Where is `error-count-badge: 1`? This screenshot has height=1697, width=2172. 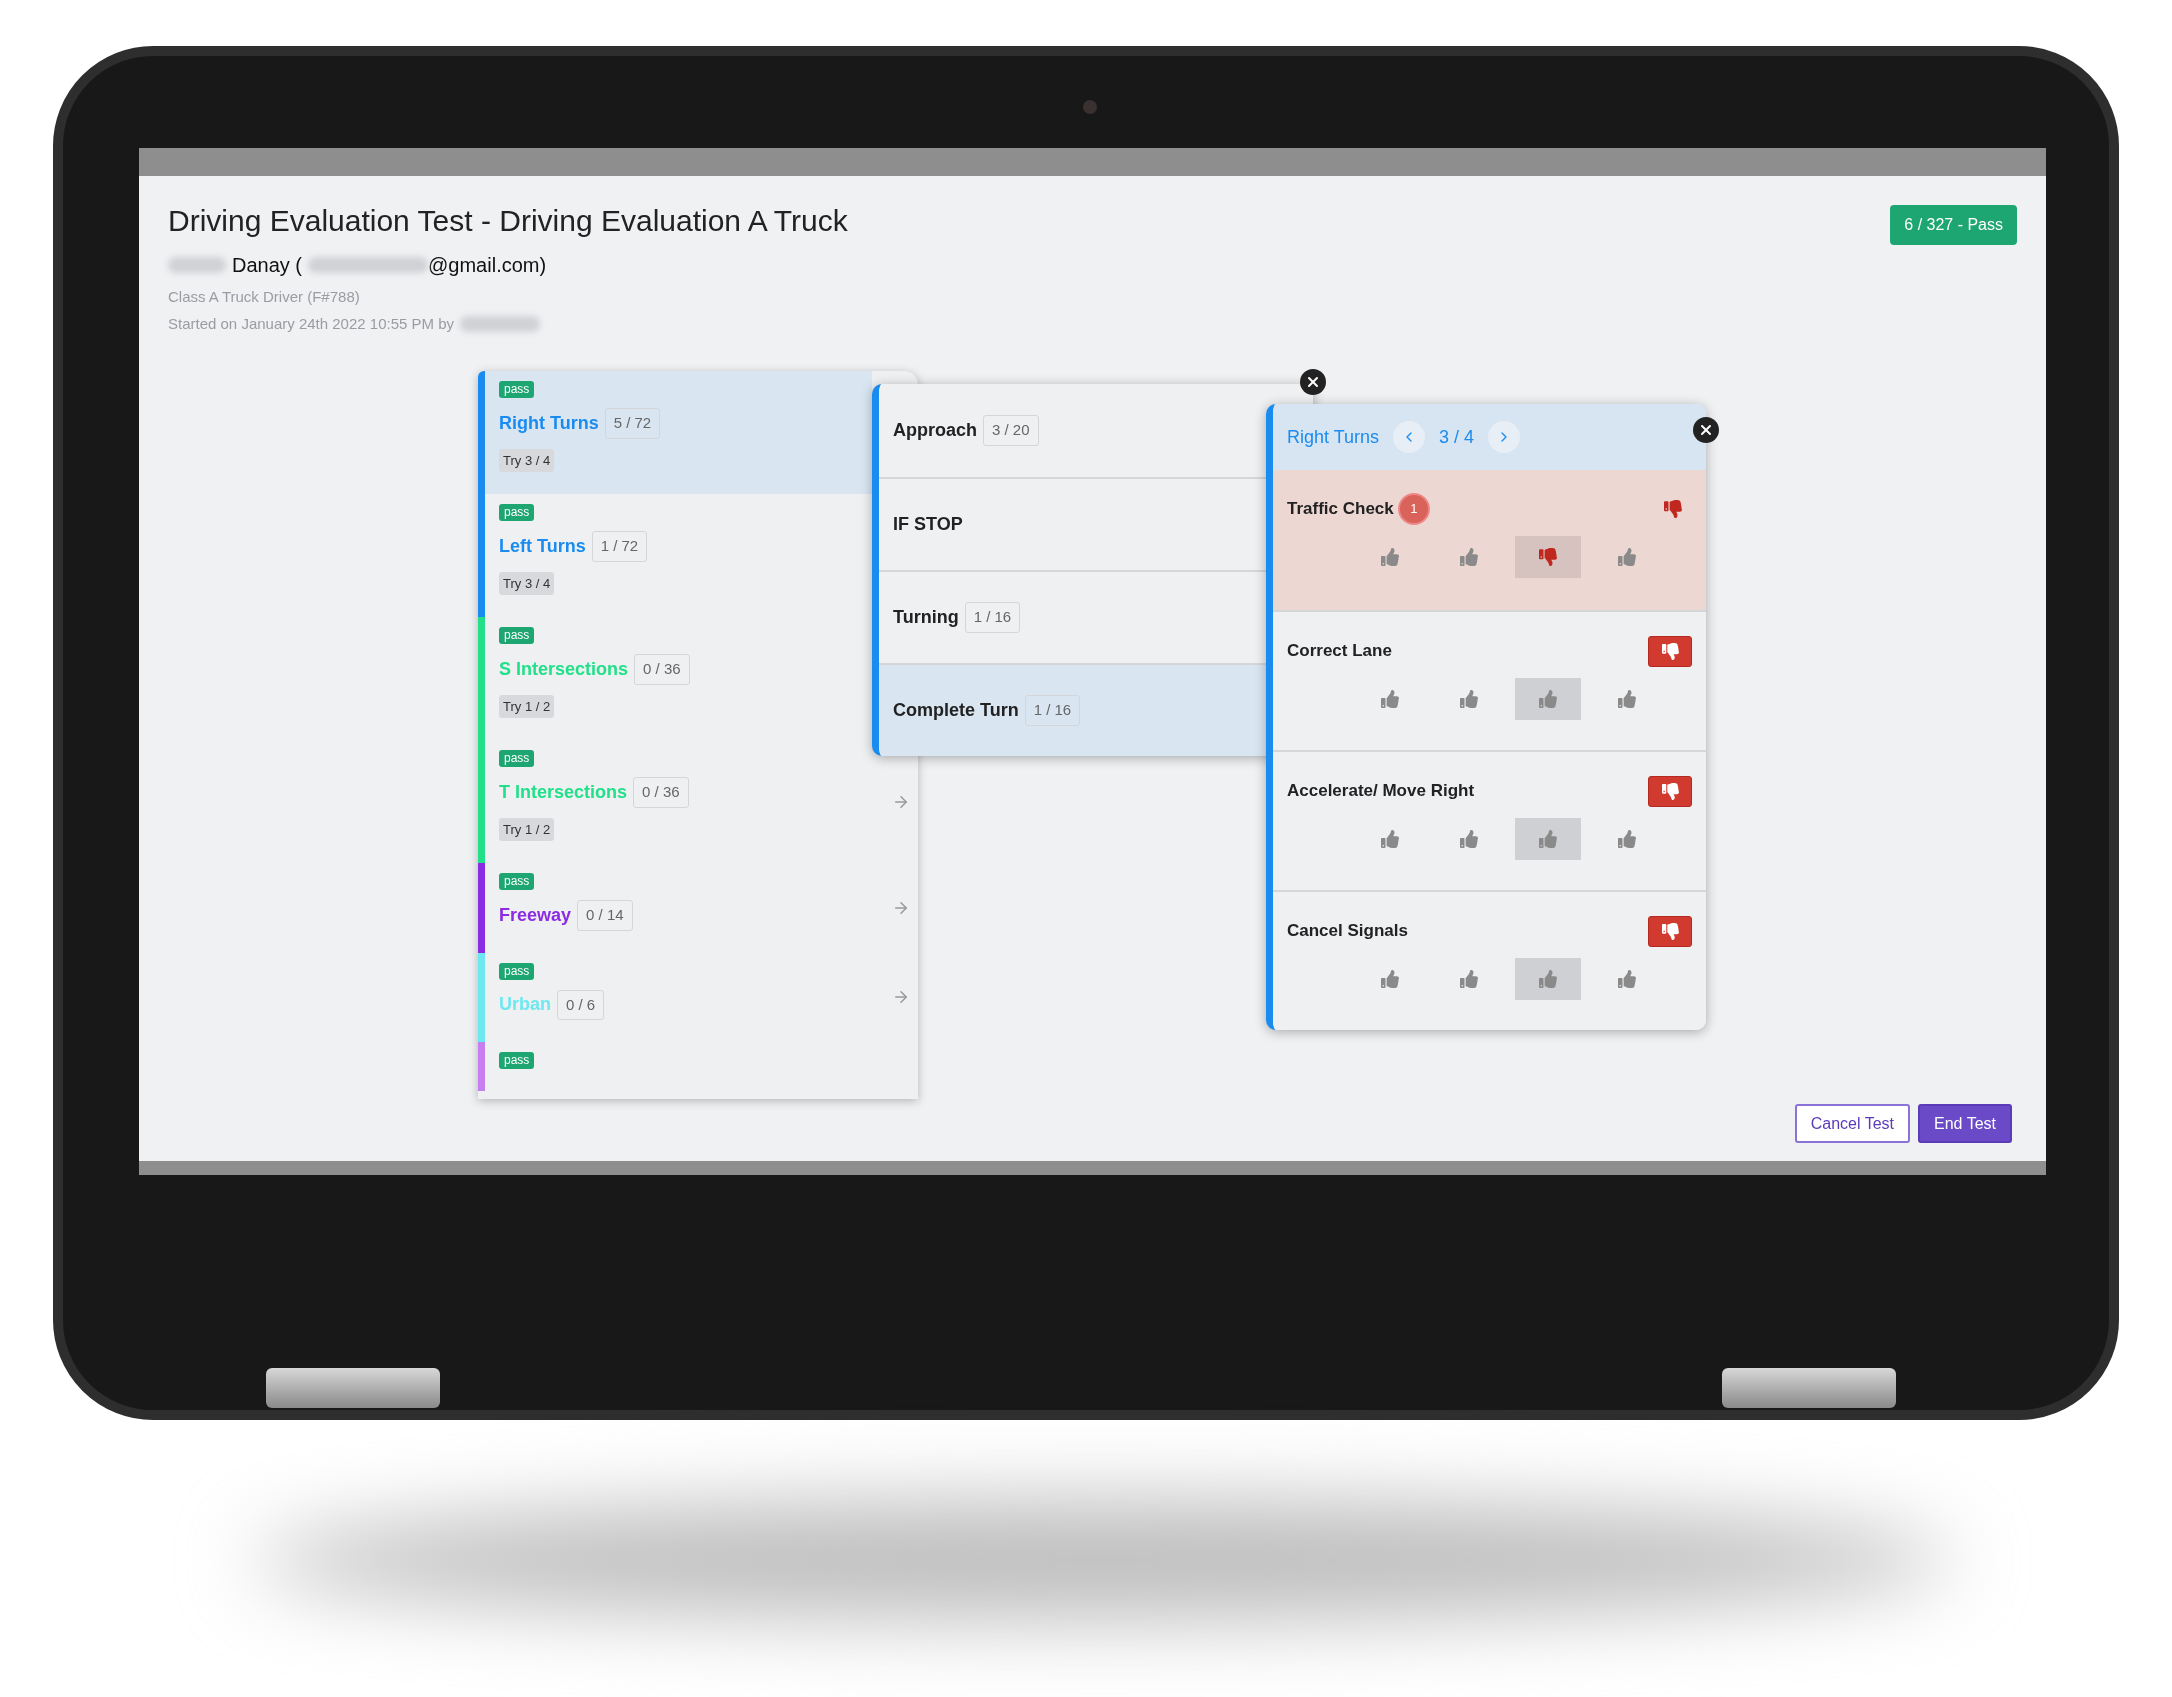
error-count-badge: 1 is located at coordinates (1413, 509).